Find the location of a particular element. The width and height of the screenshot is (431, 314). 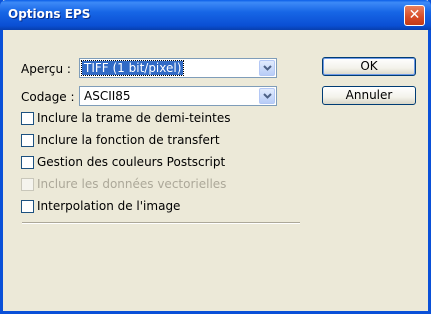

option-trame-demi-teintes: Inclure la trame de demi-teintes is located at coordinates (125, 118).